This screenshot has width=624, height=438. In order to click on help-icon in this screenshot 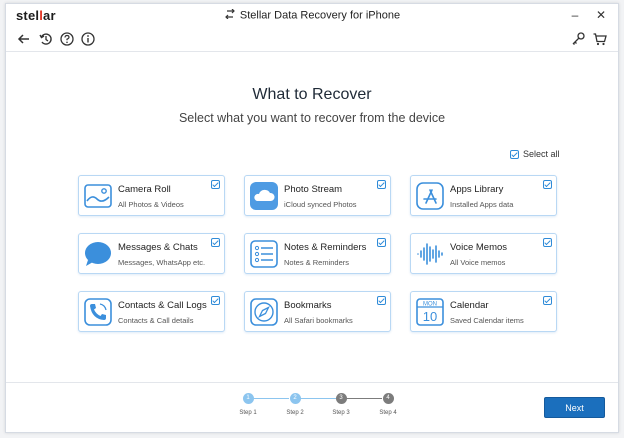, I will do `click(67, 39)`.